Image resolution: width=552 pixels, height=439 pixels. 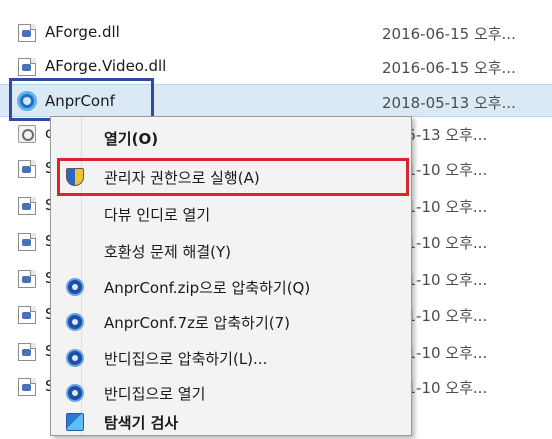 What do you see at coordinates (231, 214) in the screenshot?
I see `menu-item-open-with-viewer: 다뷰 인디로 열기` at bounding box center [231, 214].